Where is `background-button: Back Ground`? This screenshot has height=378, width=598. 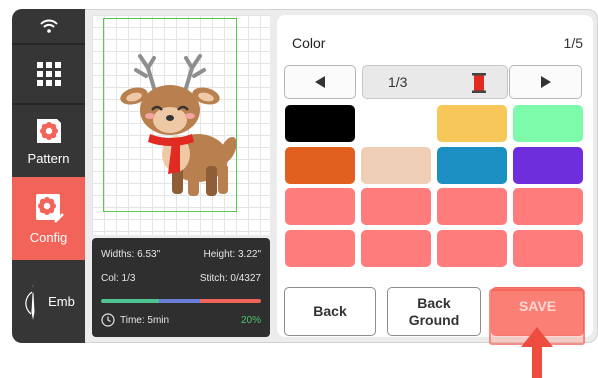
background-button: Back Ground is located at coordinates (434, 311).